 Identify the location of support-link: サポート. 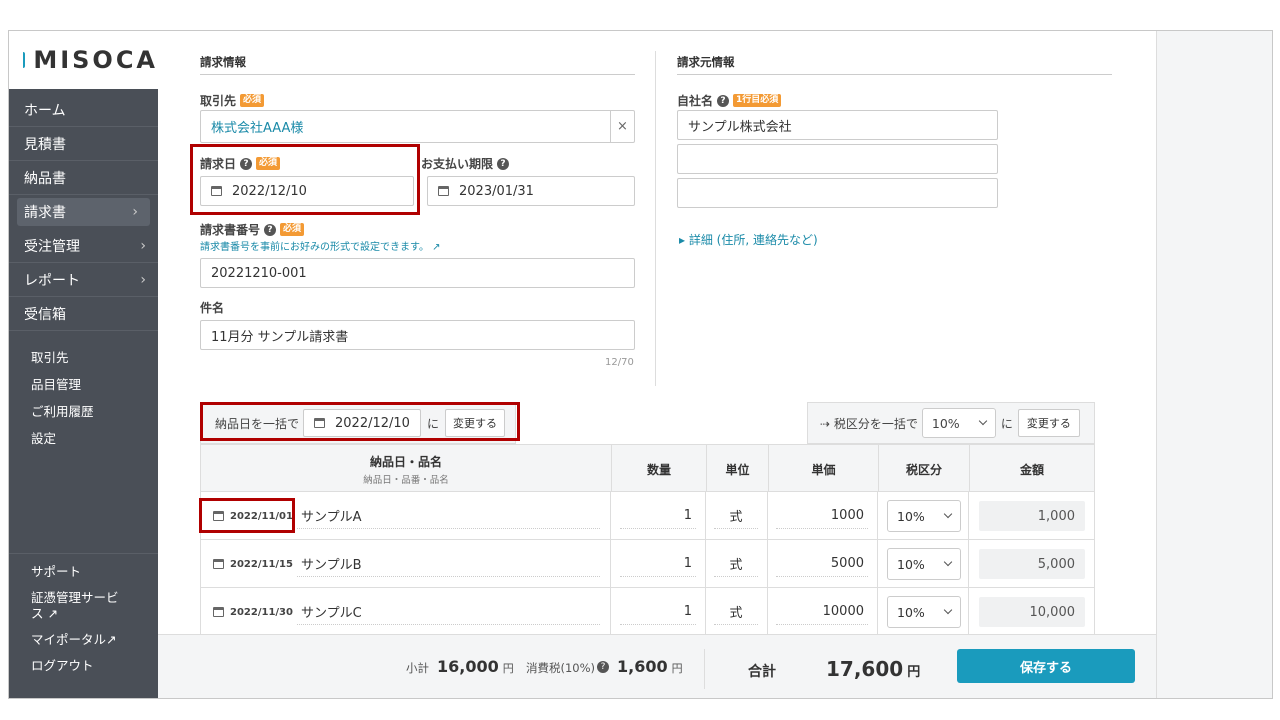
(83, 572).